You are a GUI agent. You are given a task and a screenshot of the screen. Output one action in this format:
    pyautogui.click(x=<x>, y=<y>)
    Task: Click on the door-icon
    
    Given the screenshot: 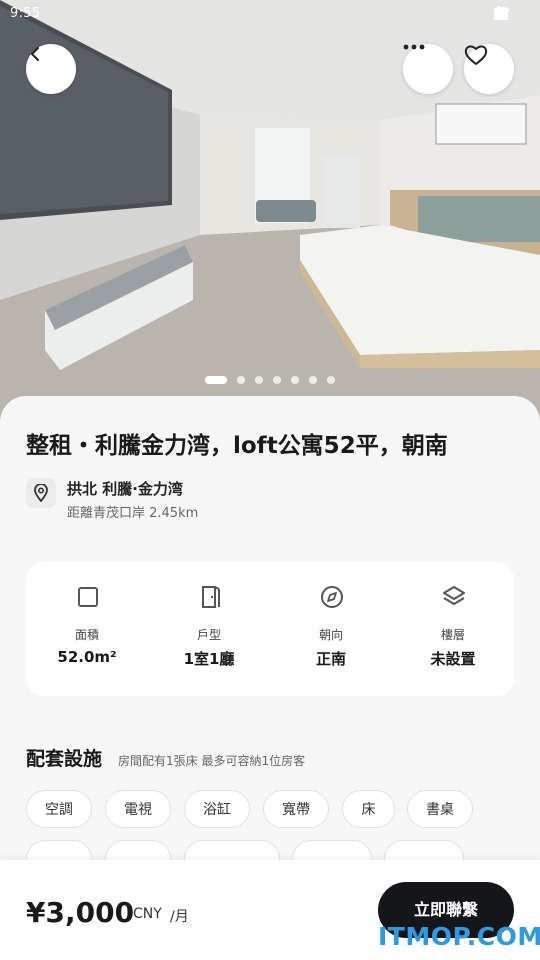 What is the action you would take?
    pyautogui.click(x=211, y=597)
    